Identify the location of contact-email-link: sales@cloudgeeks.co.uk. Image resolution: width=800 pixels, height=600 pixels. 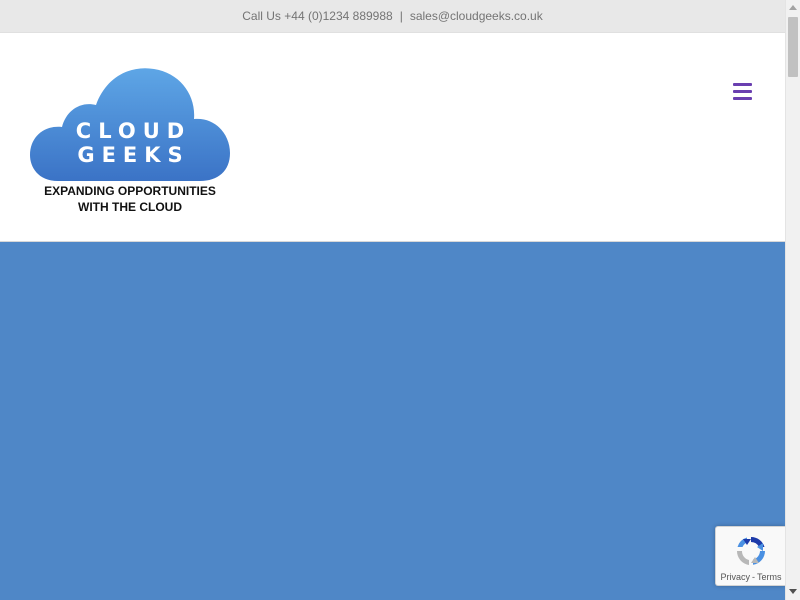
(476, 16).